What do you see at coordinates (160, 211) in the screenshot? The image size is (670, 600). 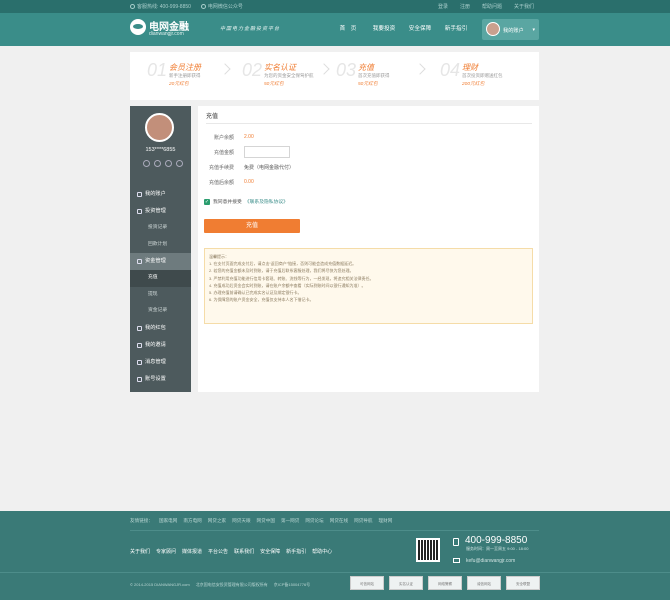 I see `sidebar-item-invest: 投资管理` at bounding box center [160, 211].